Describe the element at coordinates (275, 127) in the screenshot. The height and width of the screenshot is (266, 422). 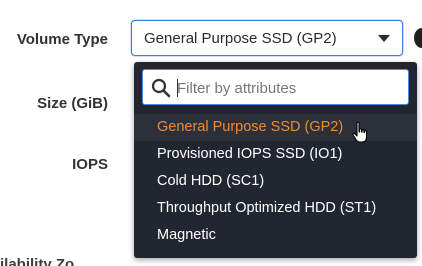
I see `option-gp2: General Purpose SSD (GP2)` at that location.